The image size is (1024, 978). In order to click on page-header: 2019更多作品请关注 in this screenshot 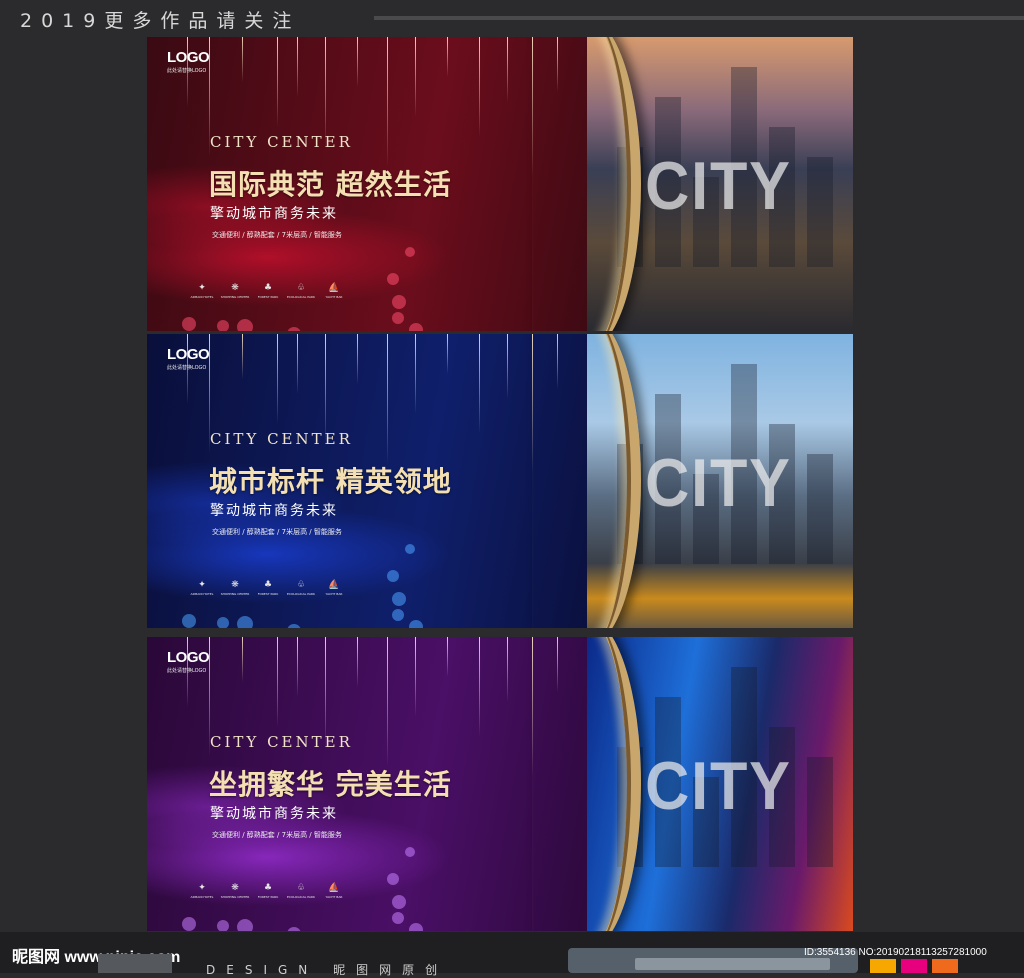, I will do `click(512, 18)`.